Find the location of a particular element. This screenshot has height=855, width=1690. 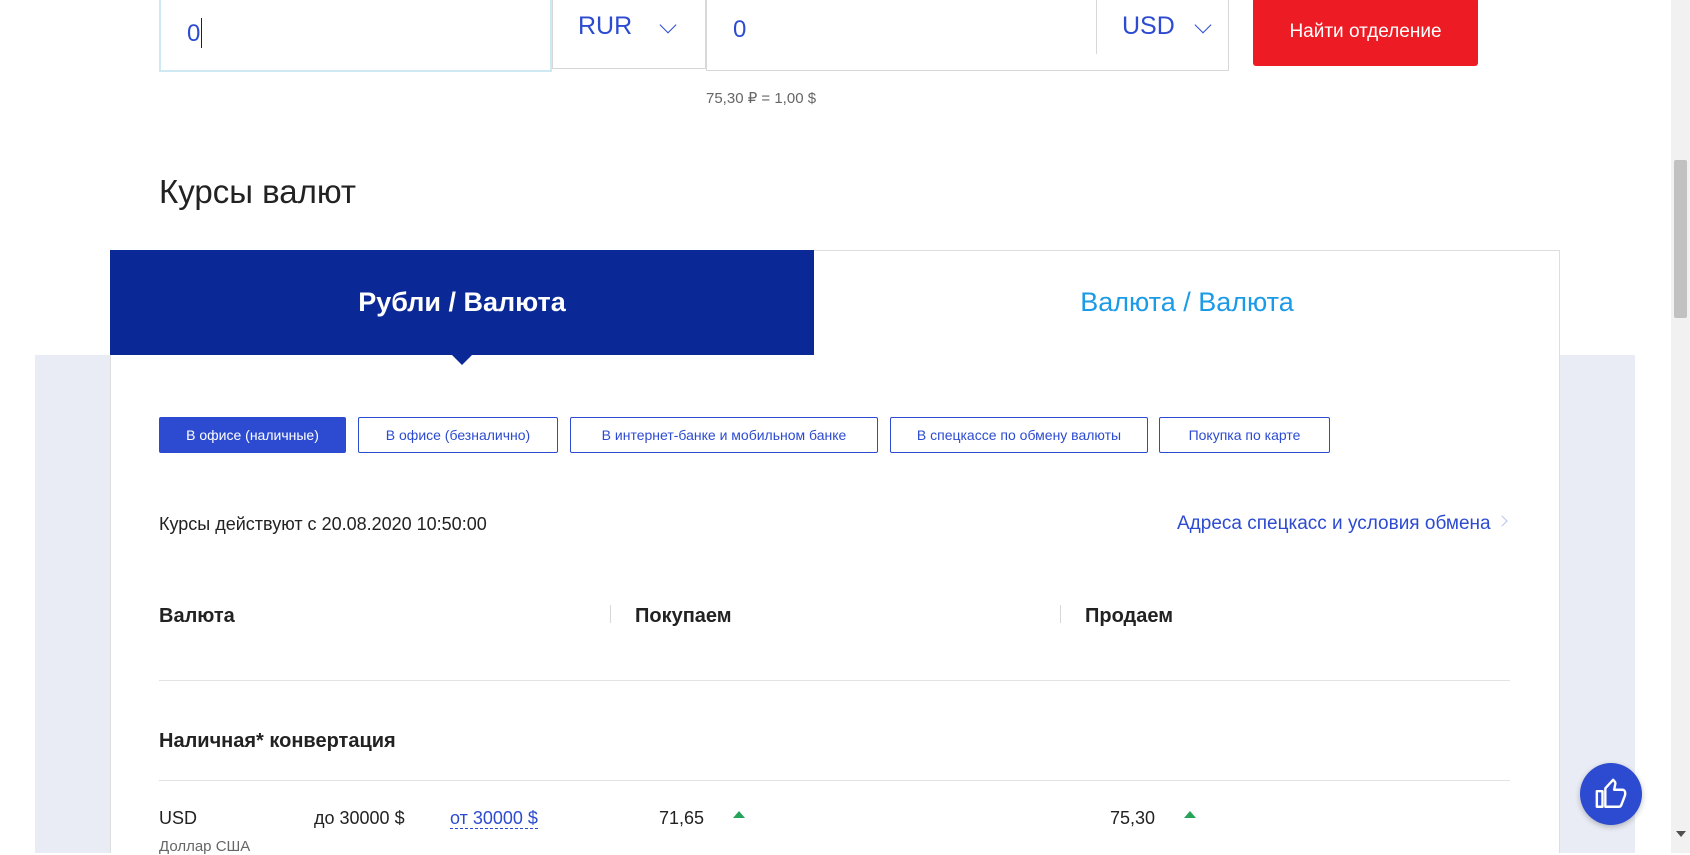

amount-from-value: 0 is located at coordinates (194, 33).